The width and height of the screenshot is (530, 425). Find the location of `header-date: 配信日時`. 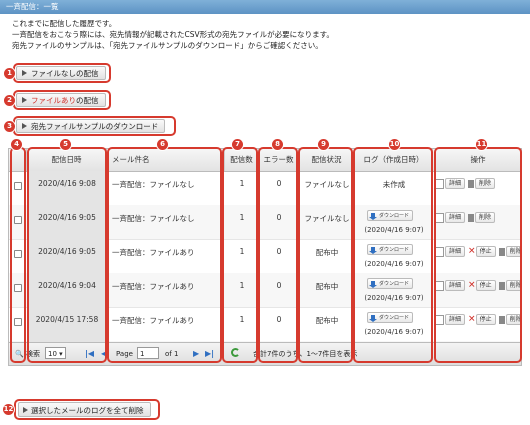

header-date: 配信日時 is located at coordinates (67, 160).